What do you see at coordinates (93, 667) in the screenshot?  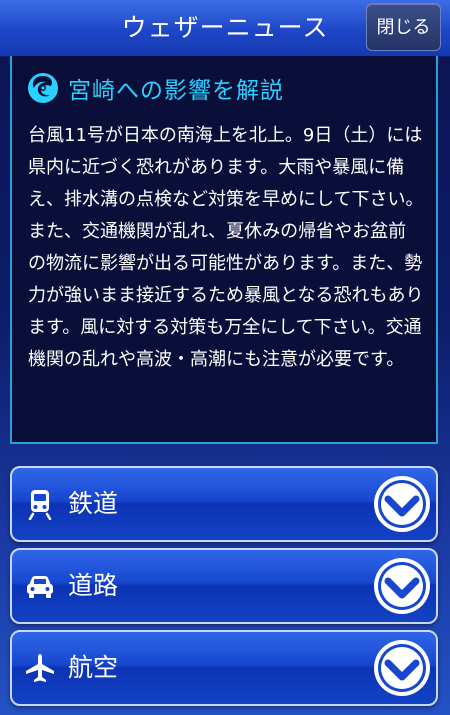 I see `category-aviation-label: 航空` at bounding box center [93, 667].